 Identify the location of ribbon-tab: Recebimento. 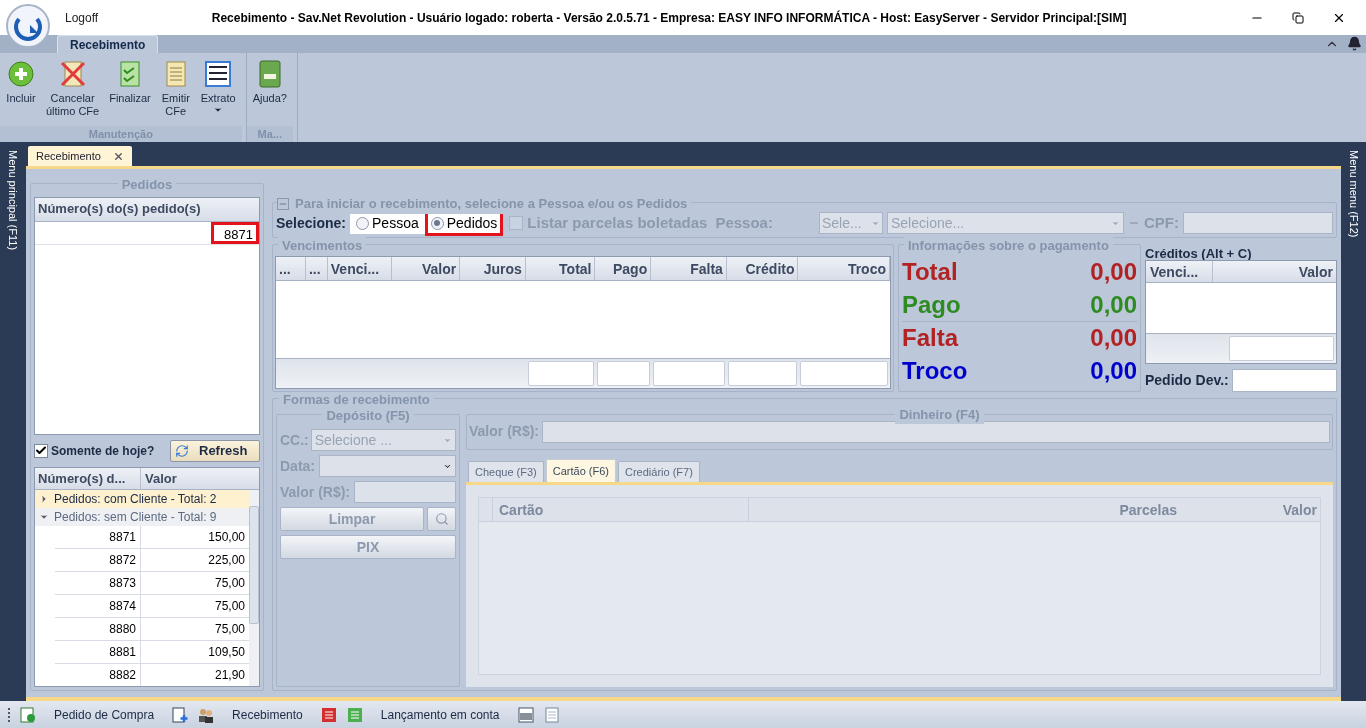
(108, 44).